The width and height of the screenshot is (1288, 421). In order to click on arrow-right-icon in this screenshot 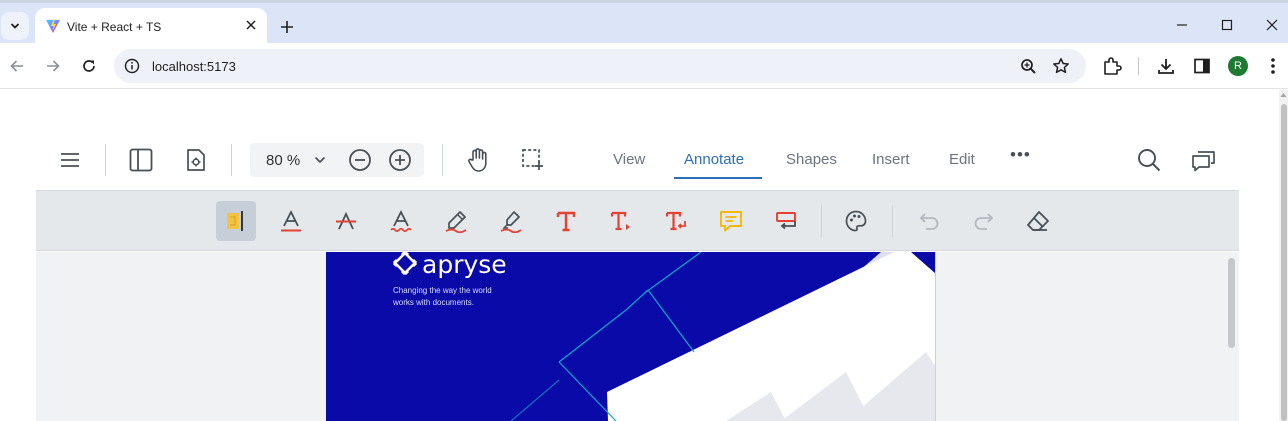, I will do `click(53, 66)`.